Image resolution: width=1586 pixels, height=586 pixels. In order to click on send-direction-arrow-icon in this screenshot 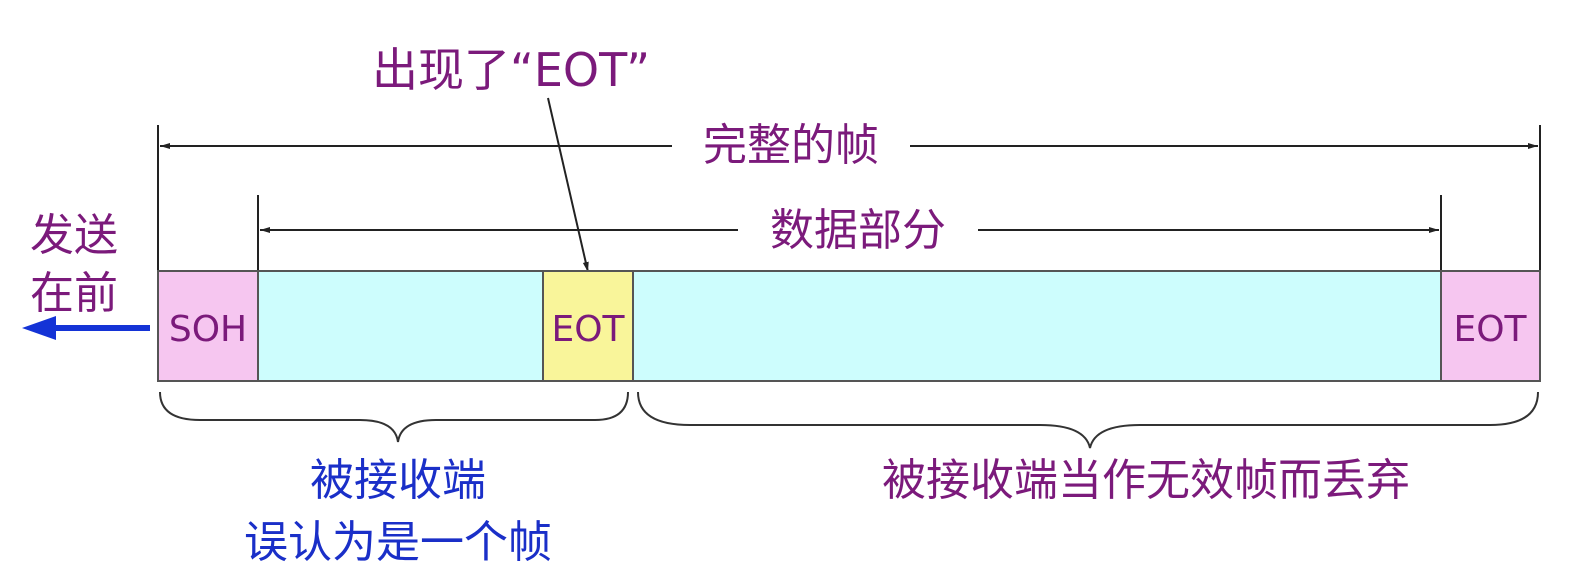, I will do `click(86, 328)`.